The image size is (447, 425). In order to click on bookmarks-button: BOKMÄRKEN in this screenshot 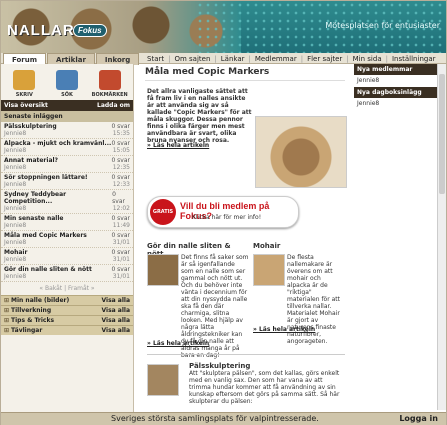, I will do `click(110, 84)`.